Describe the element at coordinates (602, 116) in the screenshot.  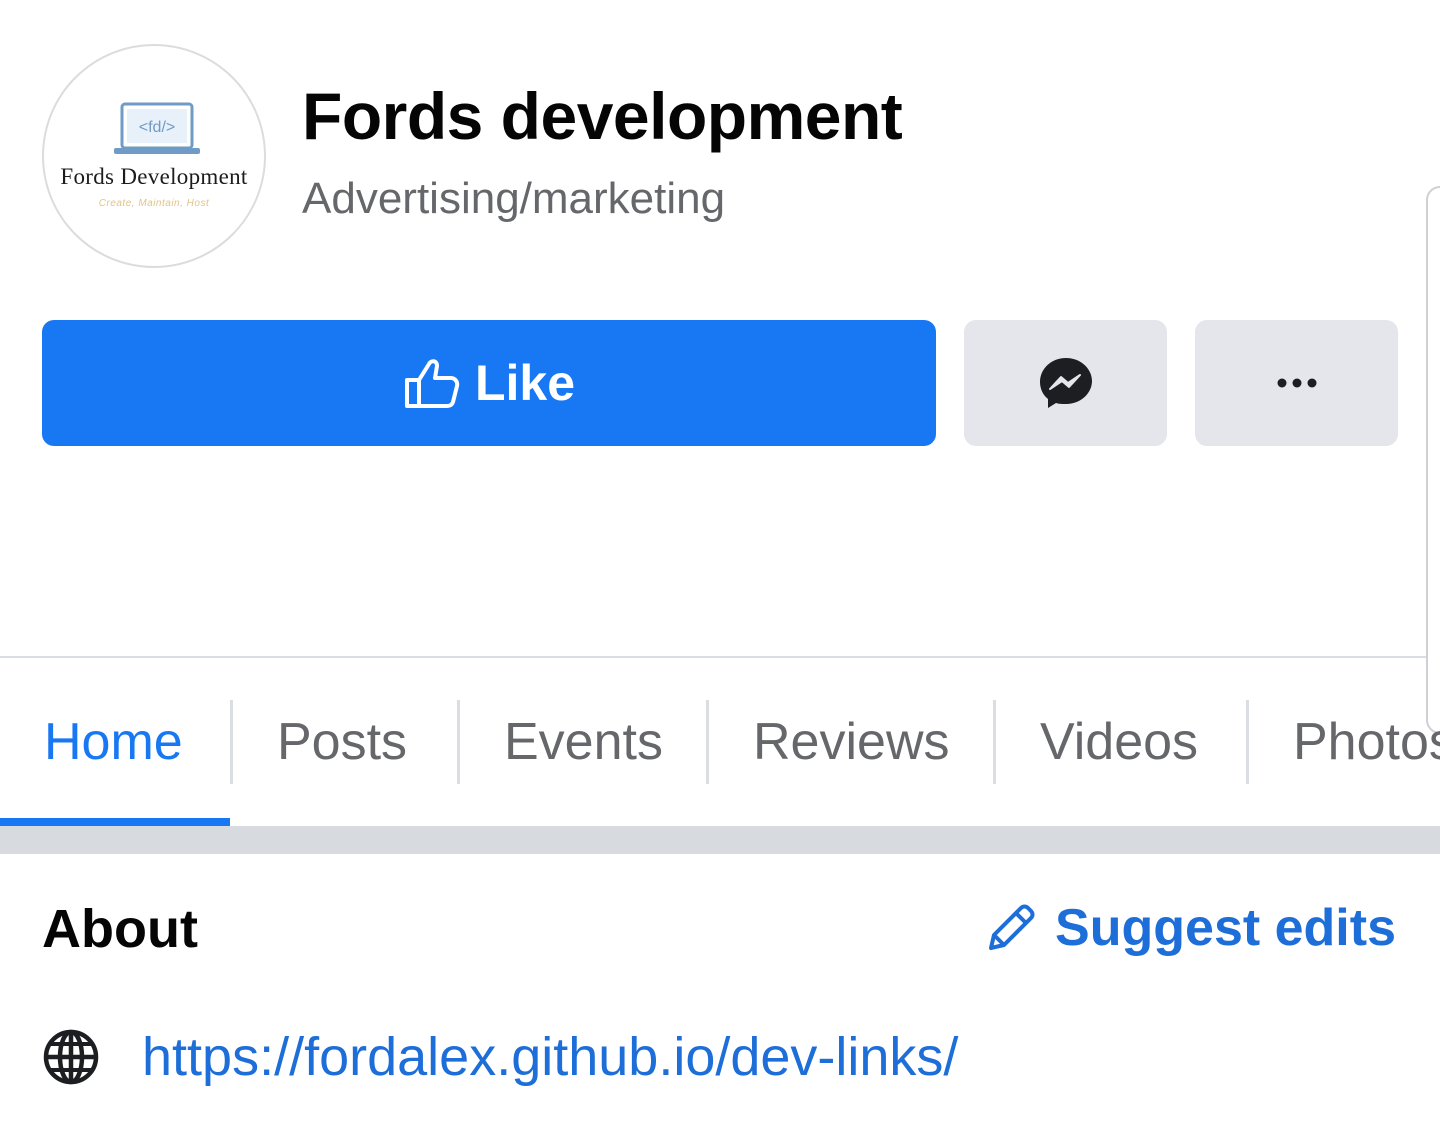
I see `page-title: Fords development` at that location.